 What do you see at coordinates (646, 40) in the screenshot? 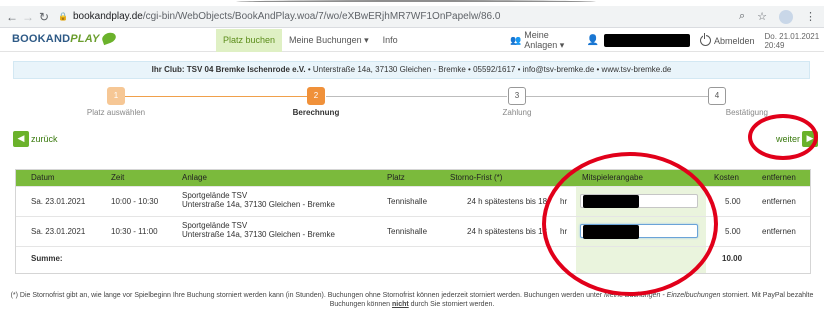
I see `redacted-username` at bounding box center [646, 40].